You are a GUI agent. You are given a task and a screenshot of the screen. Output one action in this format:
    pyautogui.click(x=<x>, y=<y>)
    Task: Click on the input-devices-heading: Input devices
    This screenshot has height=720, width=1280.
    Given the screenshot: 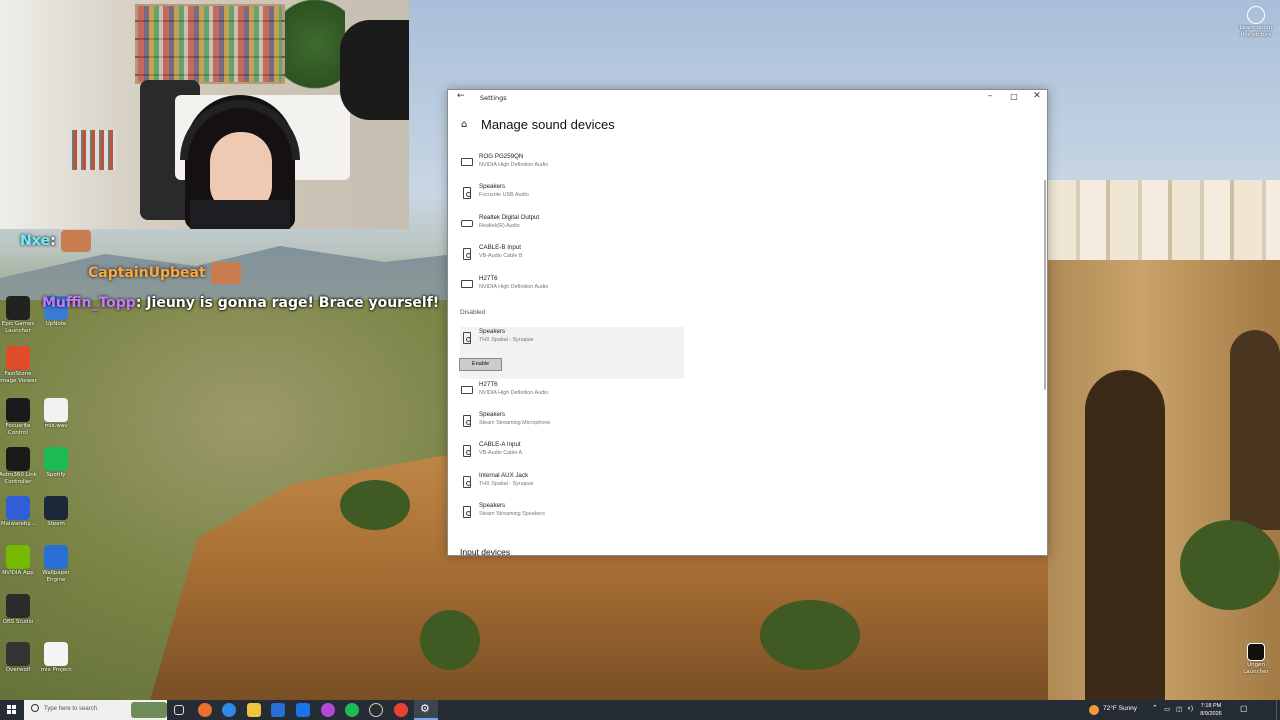 What is the action you would take?
    pyautogui.click(x=485, y=551)
    